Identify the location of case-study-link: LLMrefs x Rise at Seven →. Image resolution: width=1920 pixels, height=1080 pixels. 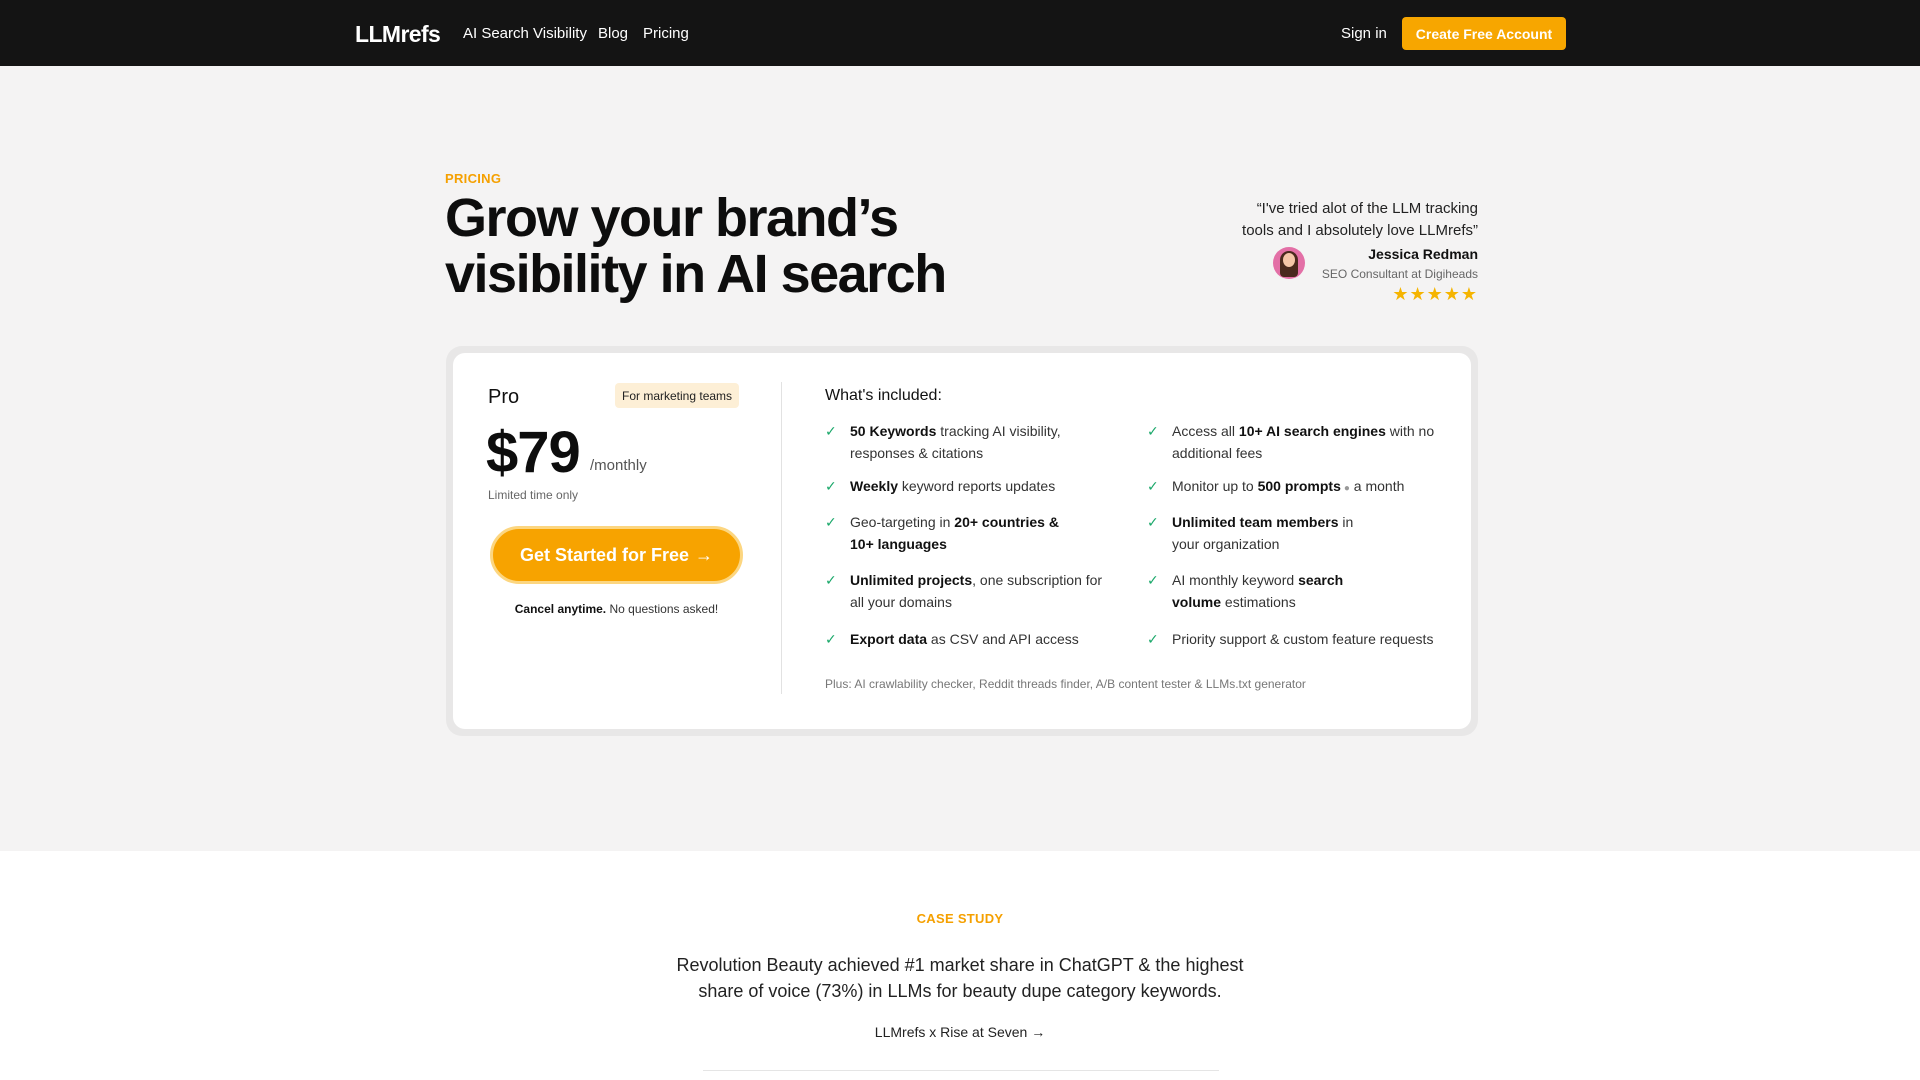
(960, 1032).